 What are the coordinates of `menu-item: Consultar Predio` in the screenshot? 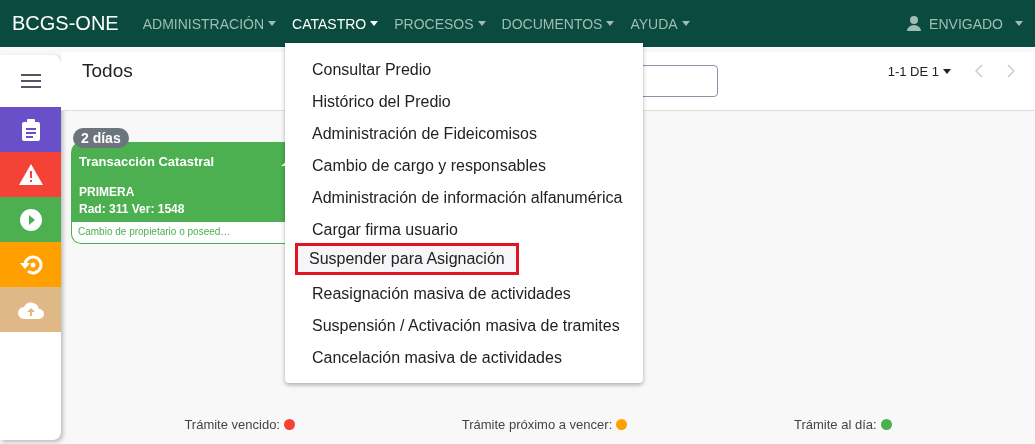 It's located at (470, 67).